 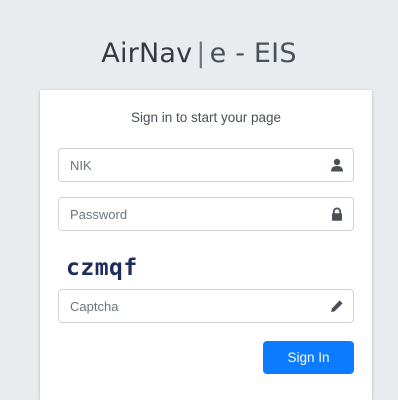 I want to click on login-box-message: Sign in to start your page, so click(x=206, y=117).